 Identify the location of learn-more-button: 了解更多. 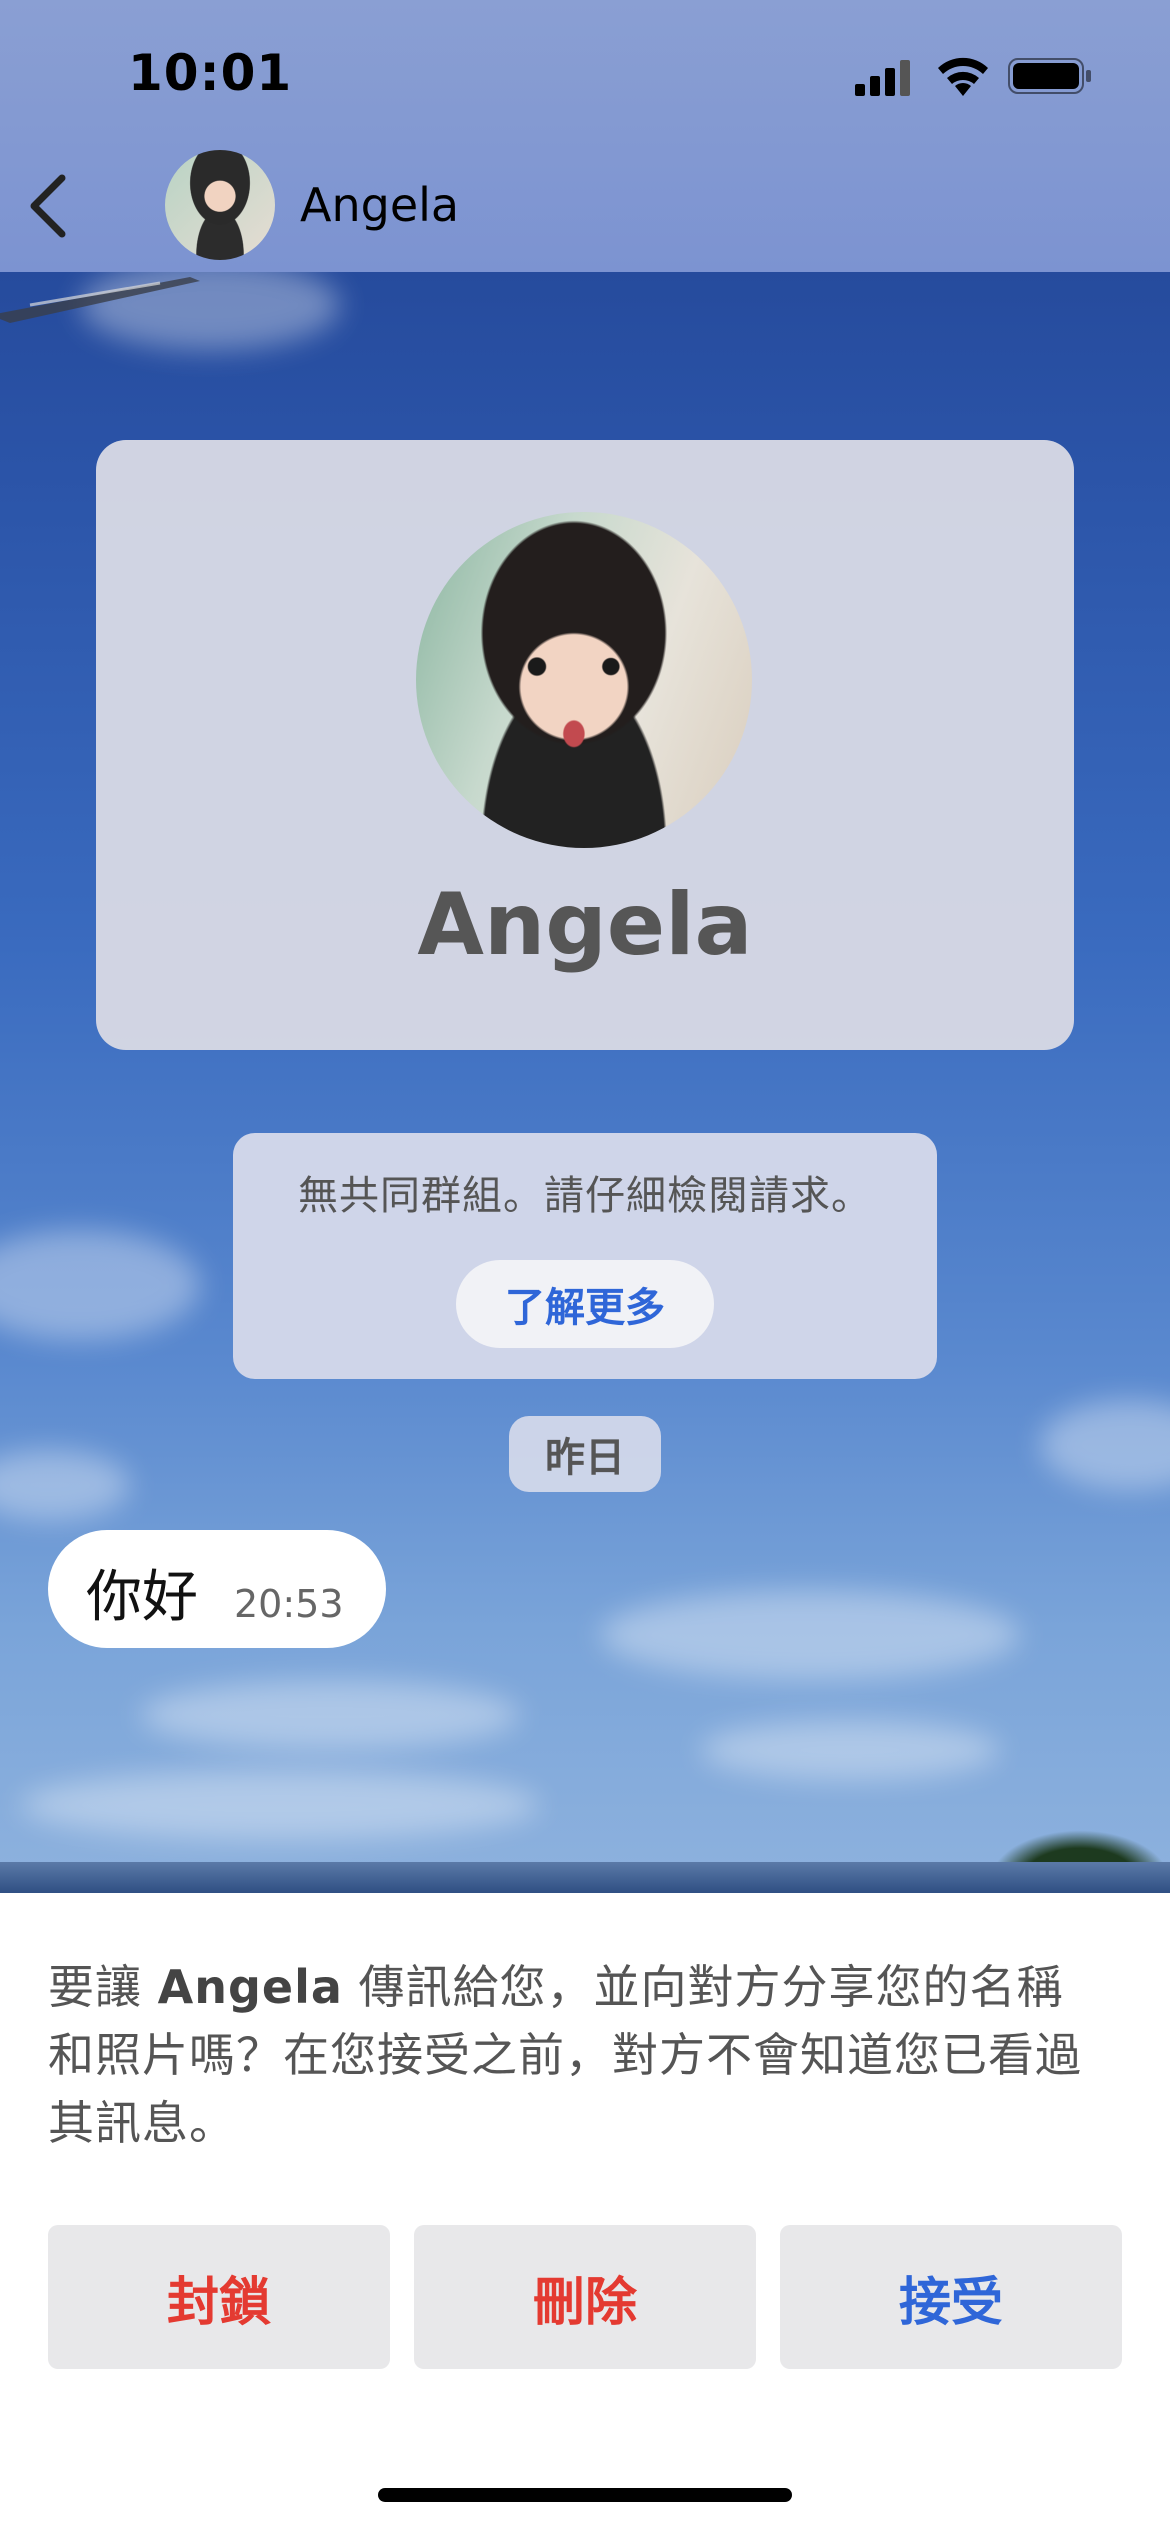
(585, 1304).